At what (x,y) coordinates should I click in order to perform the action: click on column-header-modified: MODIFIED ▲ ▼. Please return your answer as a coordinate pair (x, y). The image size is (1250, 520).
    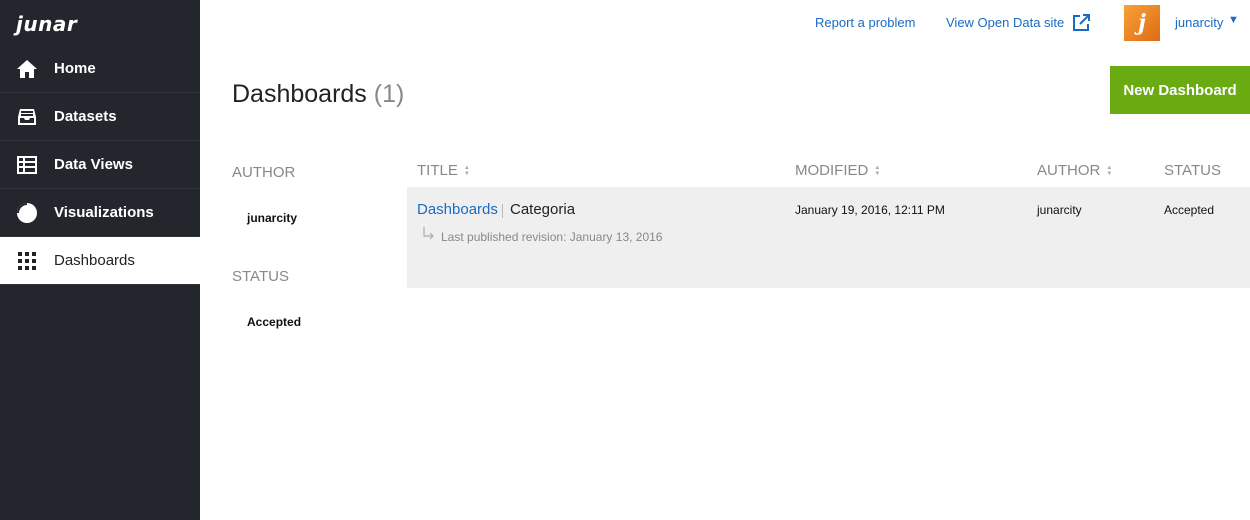
    Looking at the image, I should click on (837, 170).